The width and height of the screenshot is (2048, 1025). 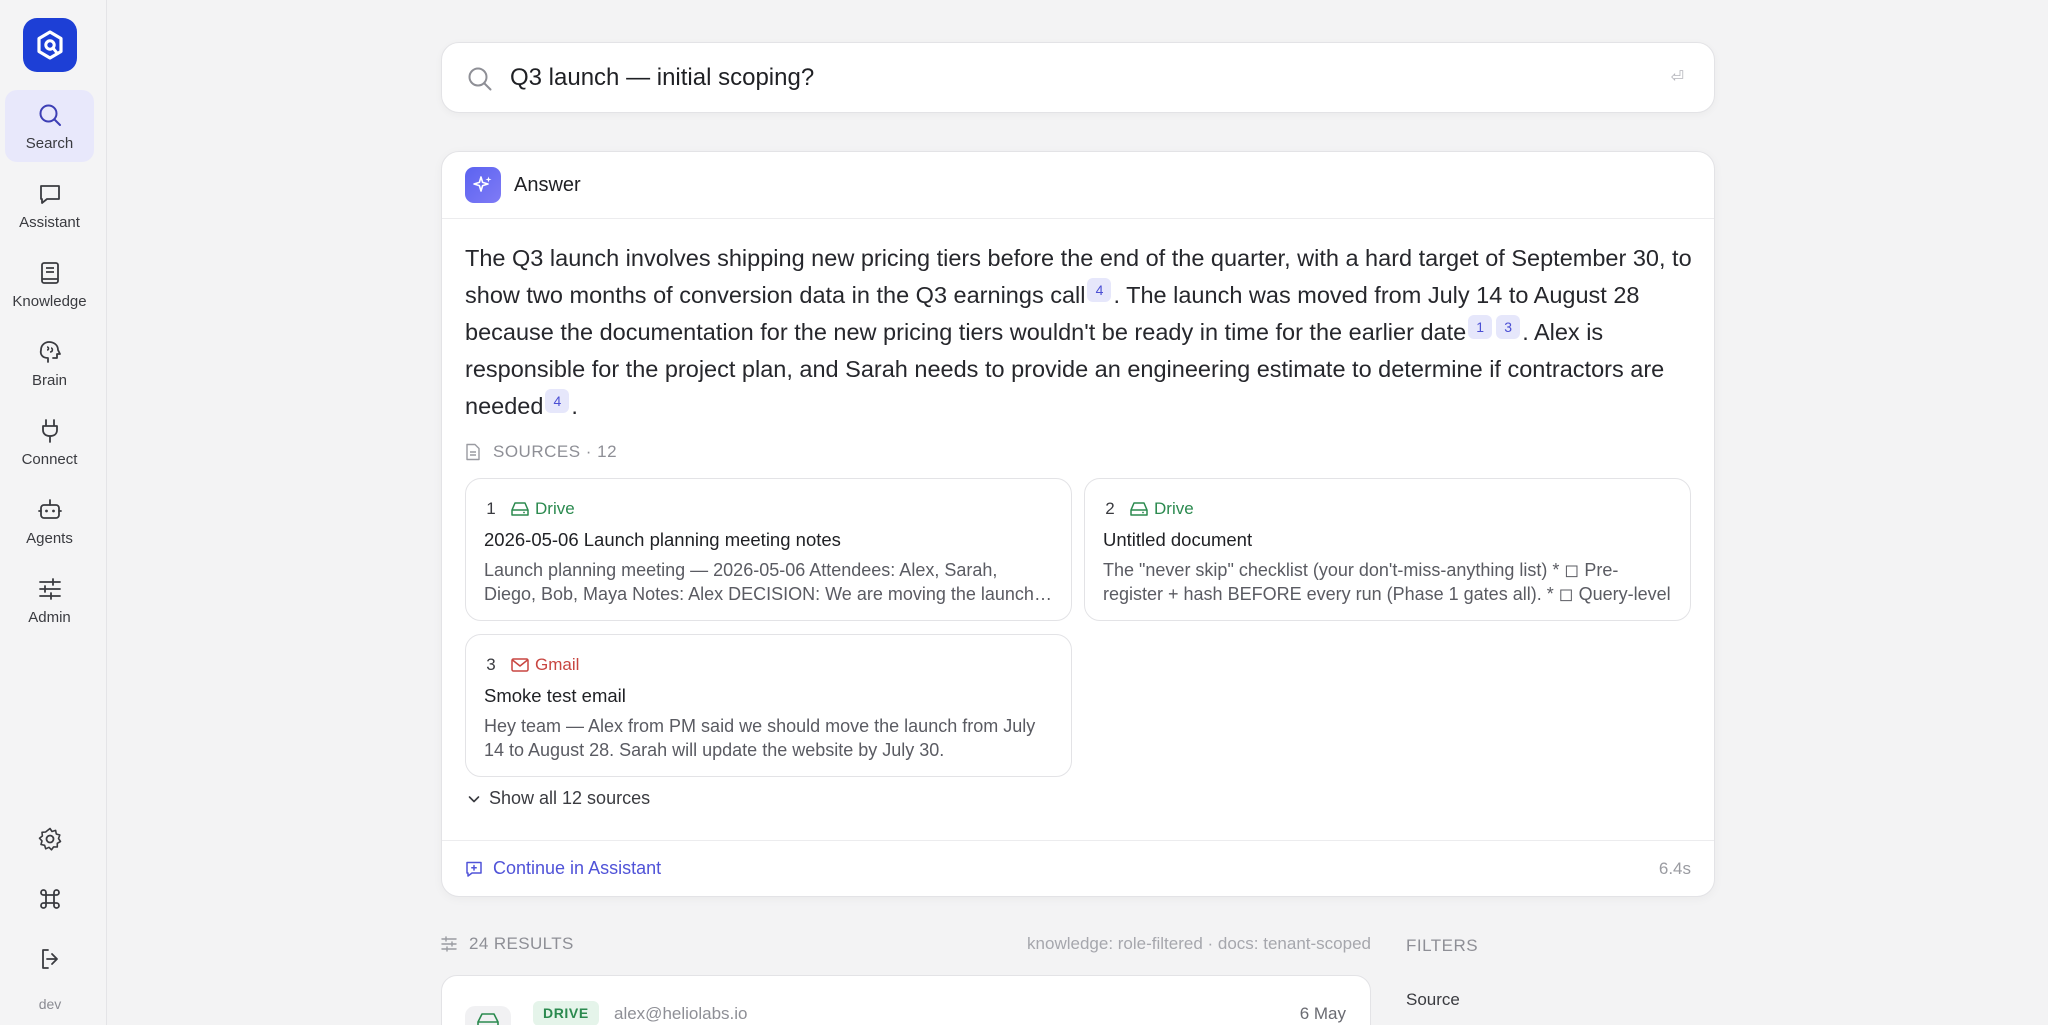 I want to click on command-icon, so click(x=50, y=899).